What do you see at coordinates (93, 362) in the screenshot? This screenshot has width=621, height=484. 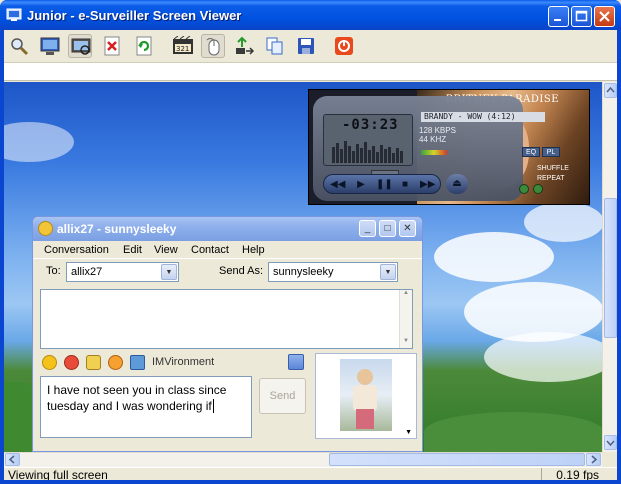 I see `text-style-icon` at bounding box center [93, 362].